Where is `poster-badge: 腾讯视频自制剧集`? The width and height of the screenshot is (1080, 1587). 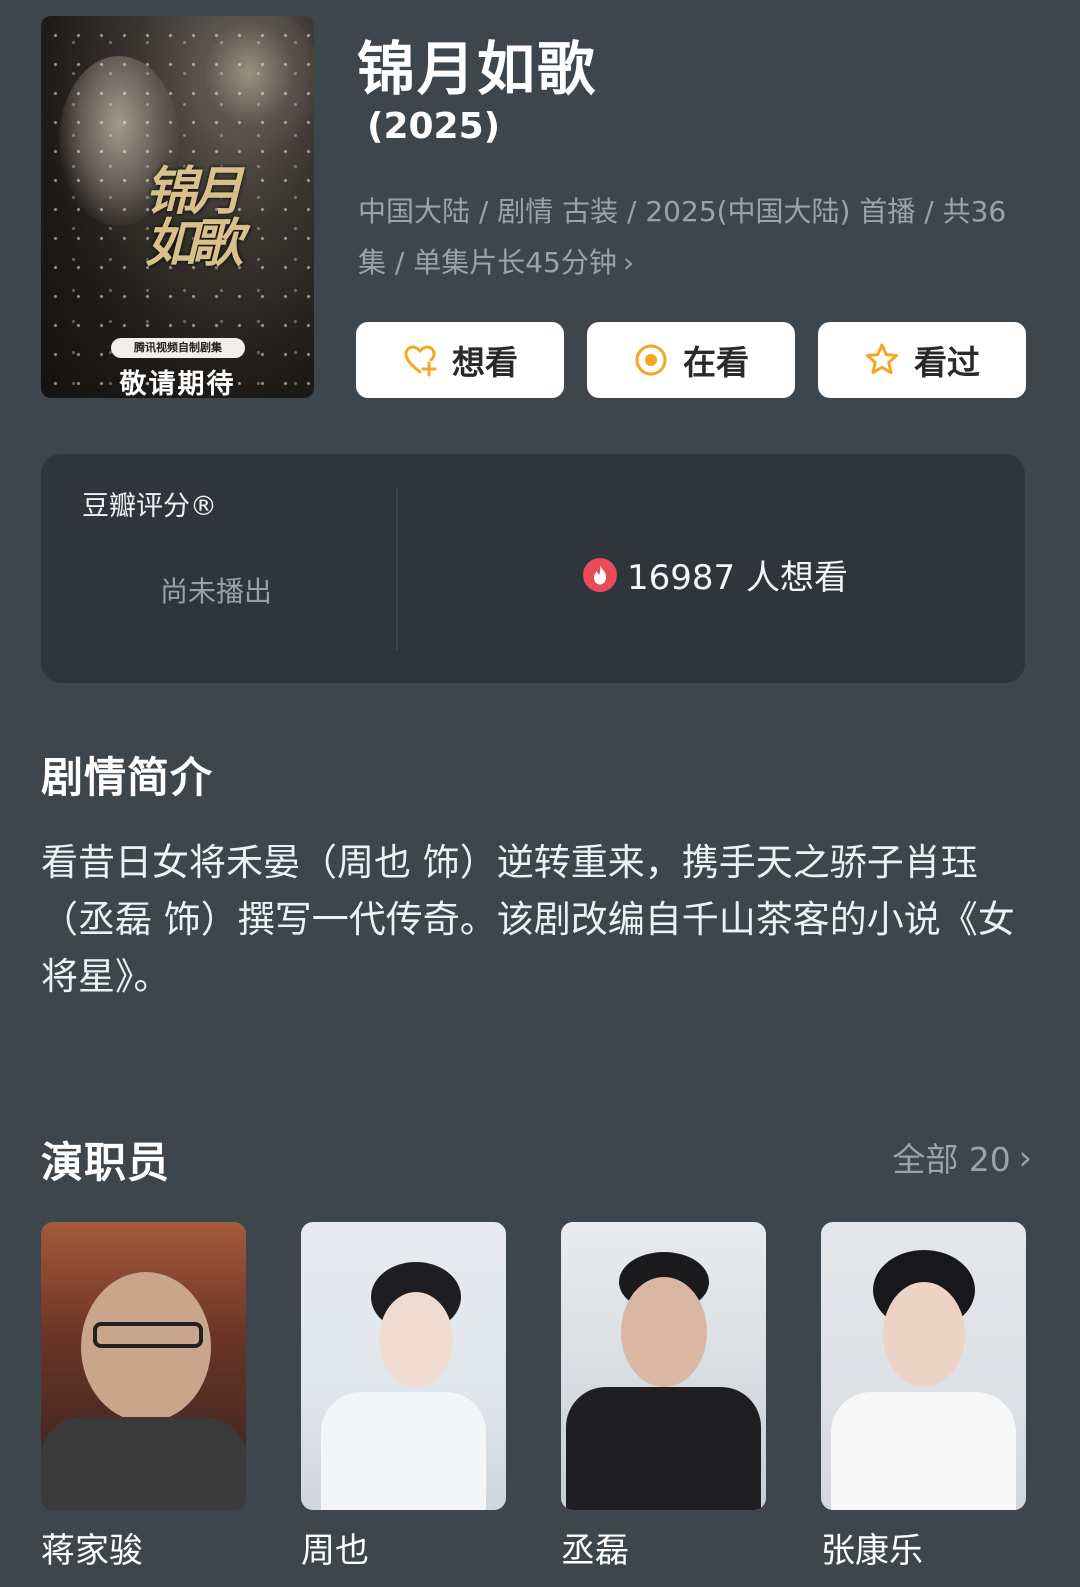 poster-badge: 腾讯视频自制剧集 is located at coordinates (178, 348).